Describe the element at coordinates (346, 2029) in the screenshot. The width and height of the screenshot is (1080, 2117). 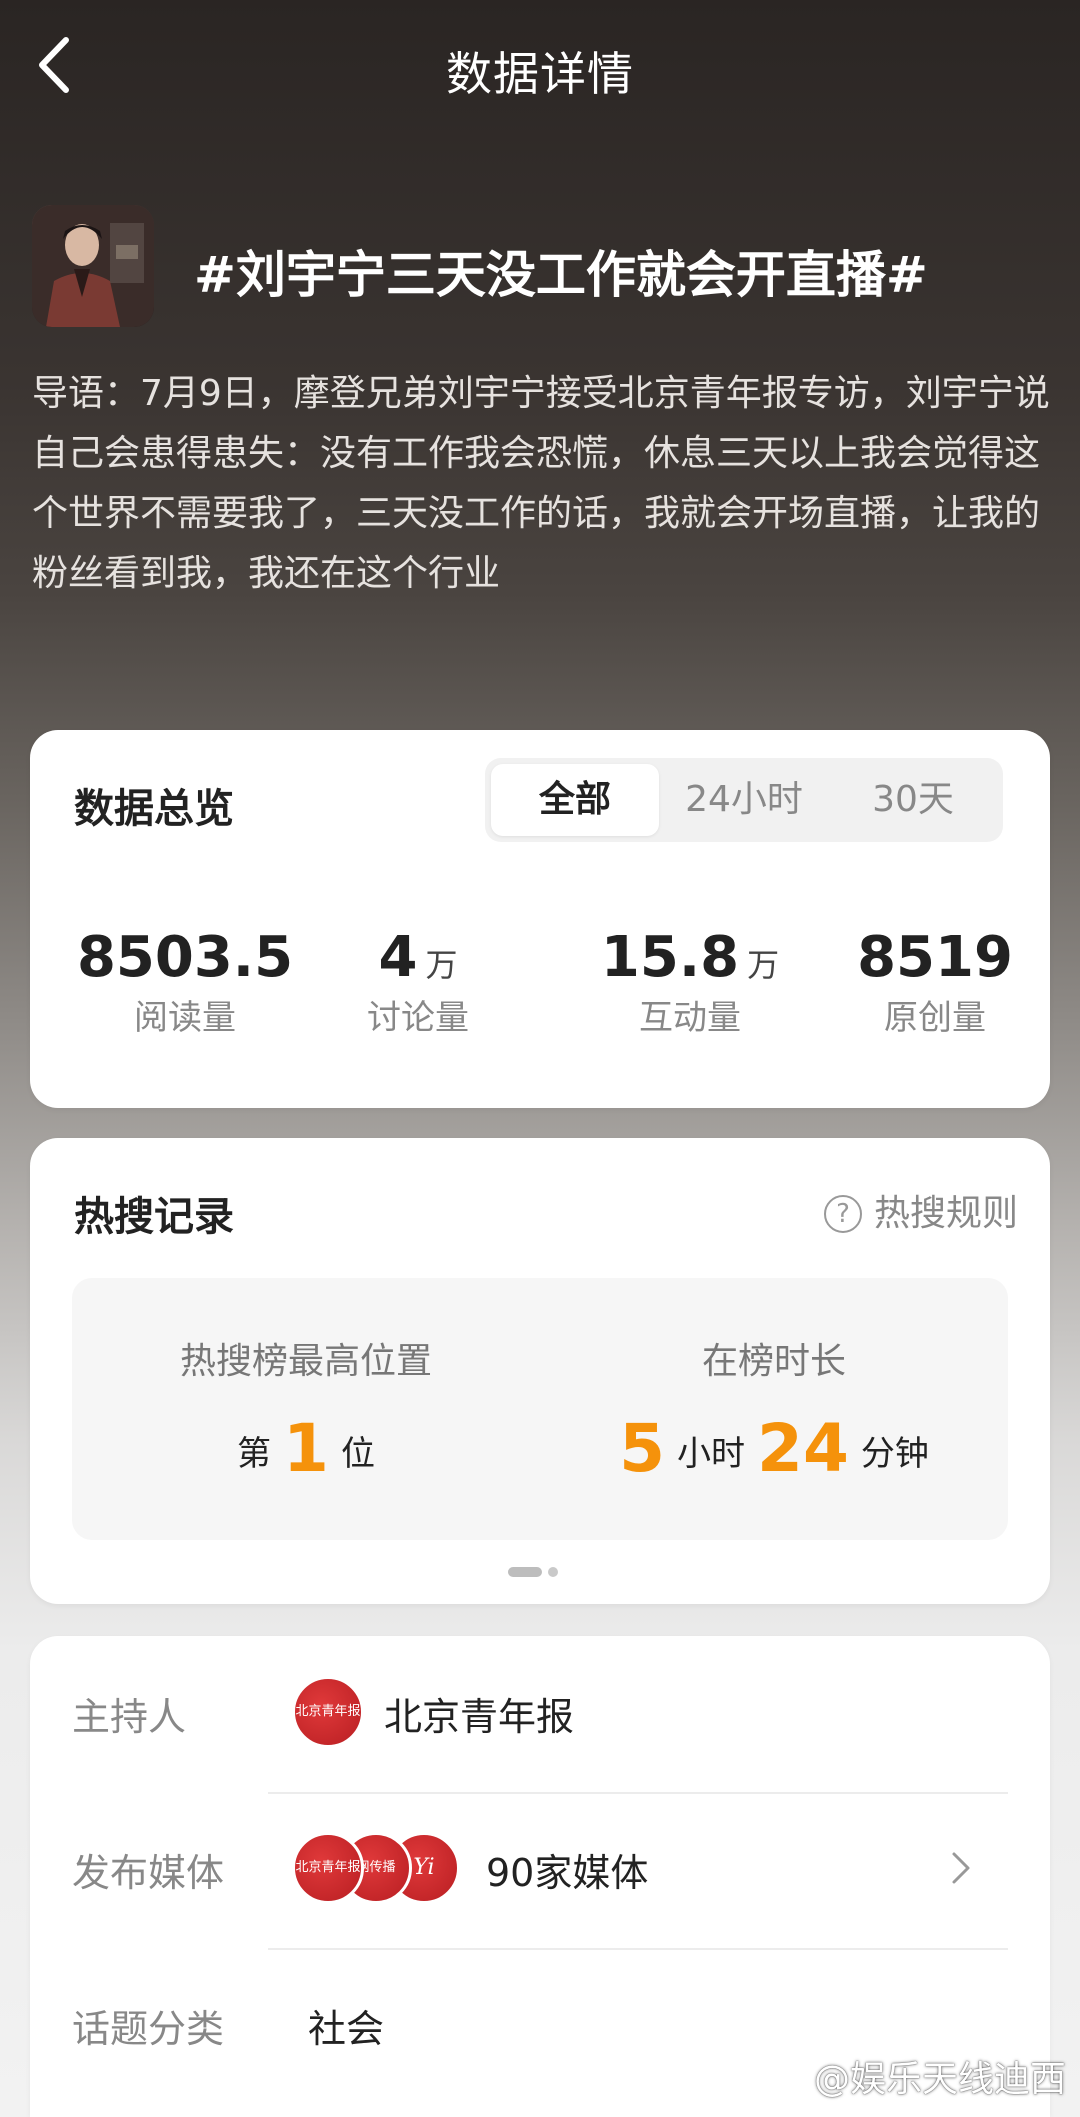
I see `category-value: 社会` at that location.